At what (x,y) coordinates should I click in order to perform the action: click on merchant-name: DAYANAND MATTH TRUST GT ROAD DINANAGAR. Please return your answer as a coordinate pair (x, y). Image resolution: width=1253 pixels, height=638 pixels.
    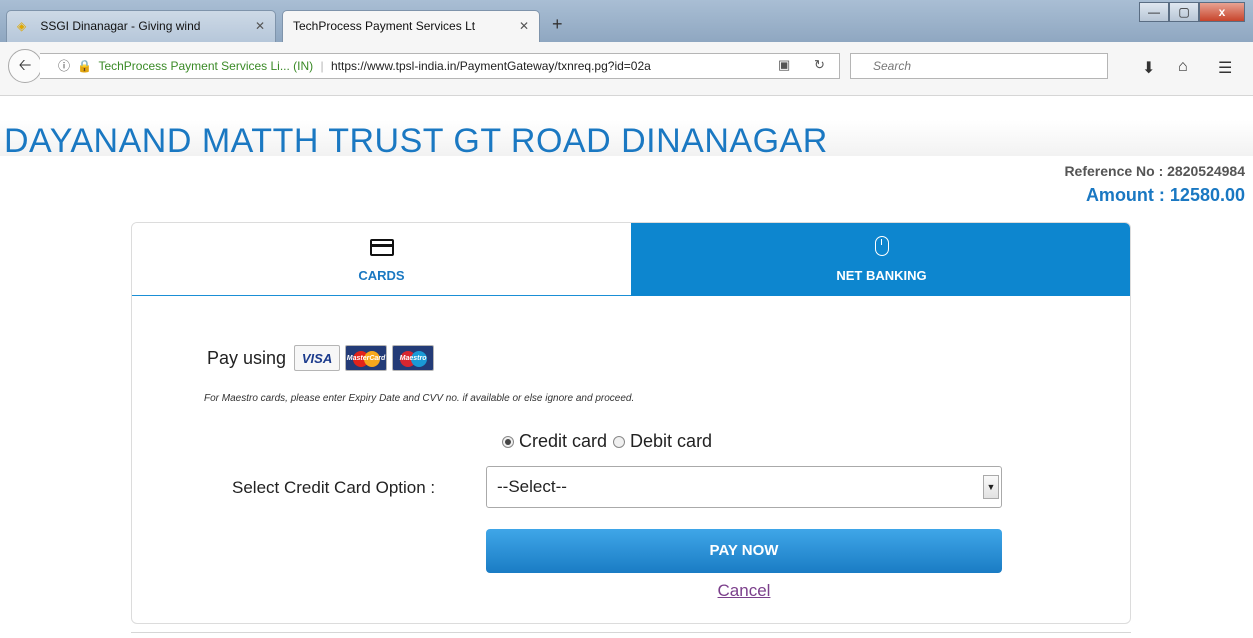
    Looking at the image, I should click on (416, 141).